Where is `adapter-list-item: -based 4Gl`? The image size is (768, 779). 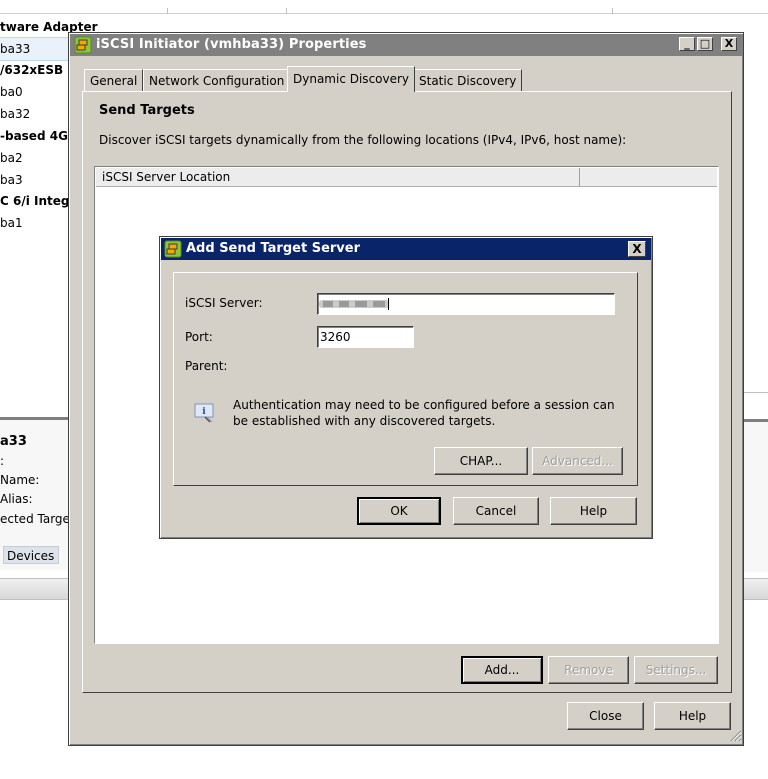 adapter-list-item: -based 4Gl is located at coordinates (36, 136).